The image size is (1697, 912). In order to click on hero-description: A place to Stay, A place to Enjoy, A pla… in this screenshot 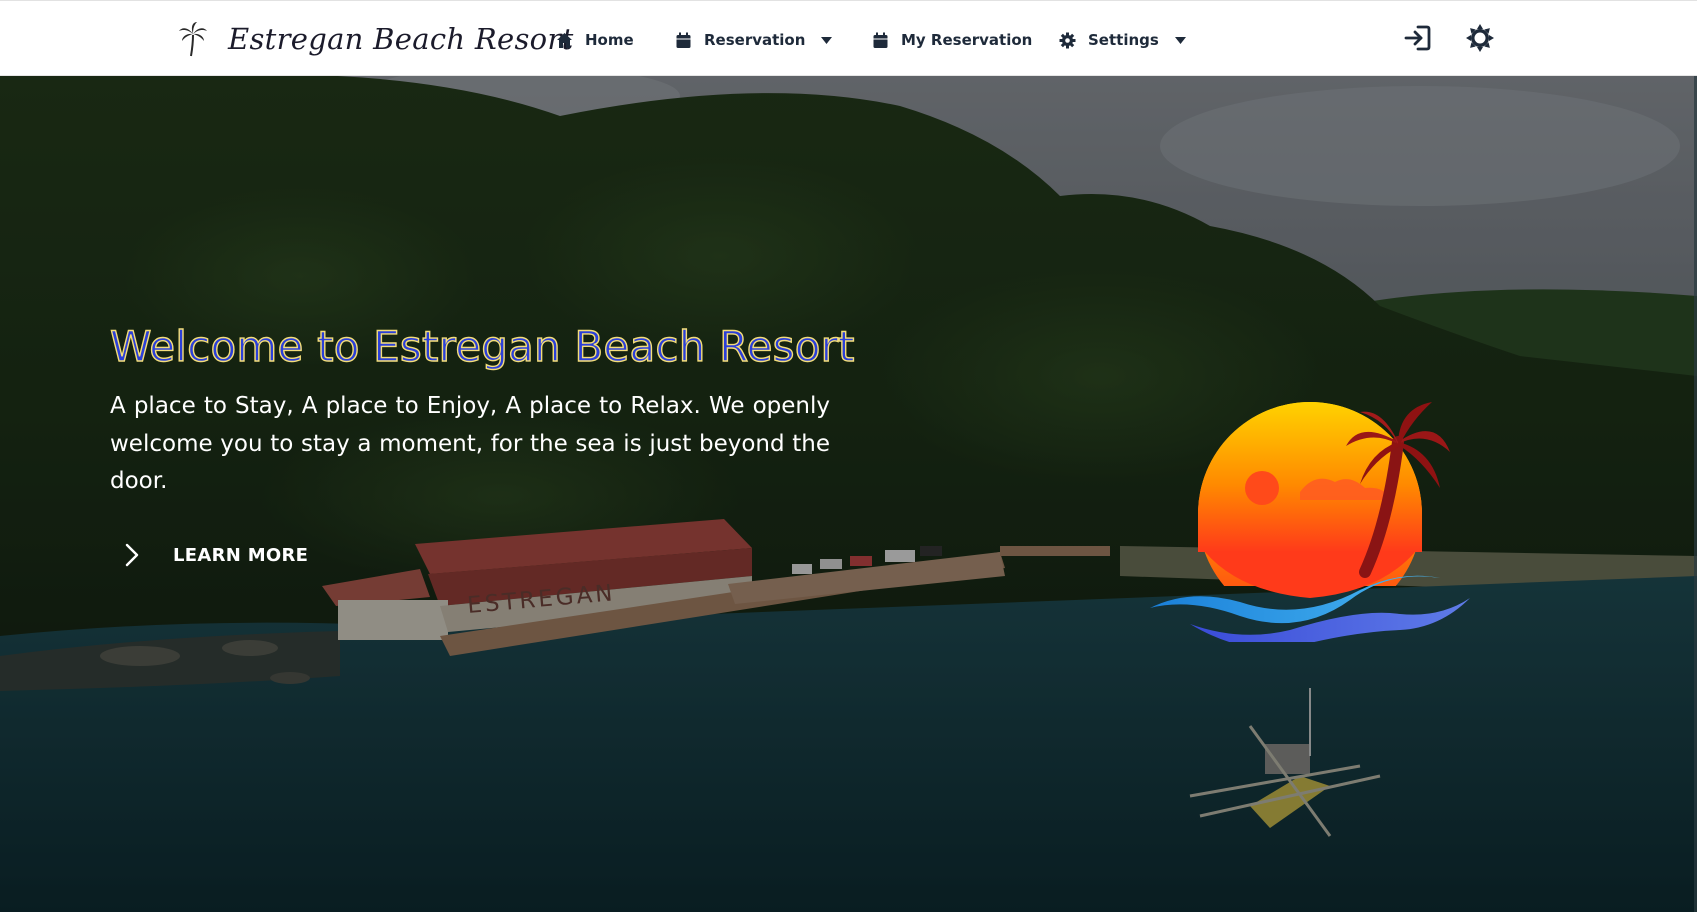, I will do `click(470, 443)`.